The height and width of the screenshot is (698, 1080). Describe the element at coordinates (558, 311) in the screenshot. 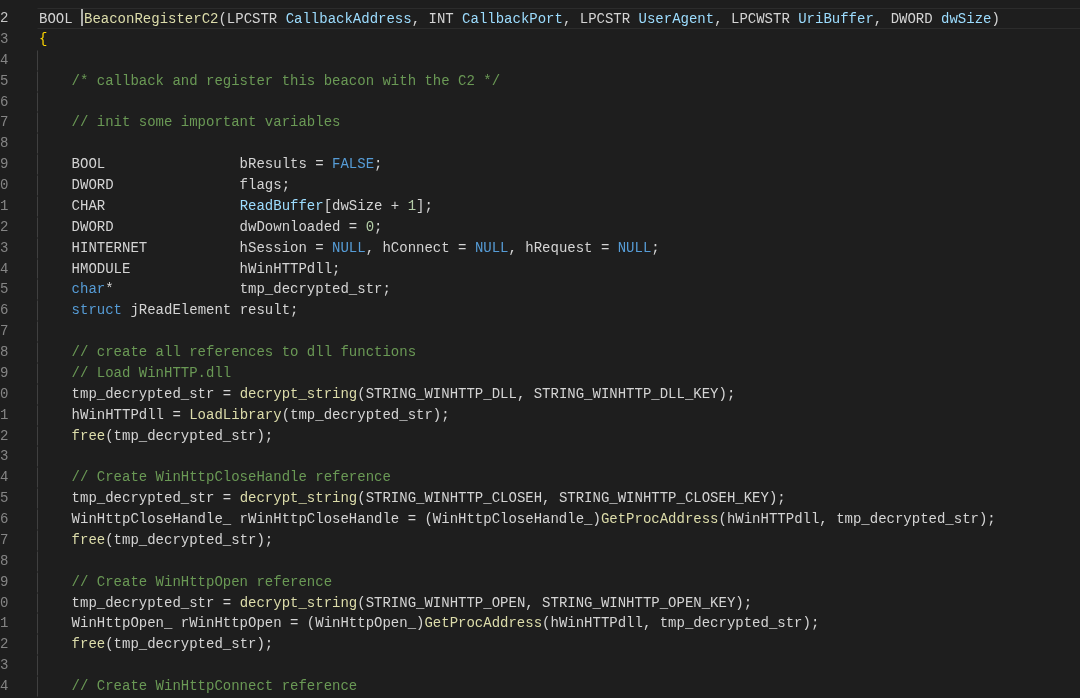

I see `code-line: struct jReadElement result;` at that location.